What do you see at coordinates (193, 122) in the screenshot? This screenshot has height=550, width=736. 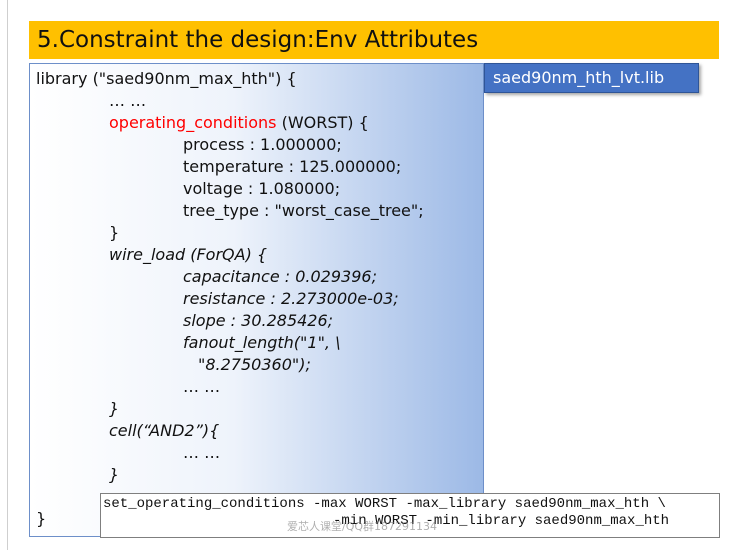 I see `operating-conditions-keyword: operating_conditions` at bounding box center [193, 122].